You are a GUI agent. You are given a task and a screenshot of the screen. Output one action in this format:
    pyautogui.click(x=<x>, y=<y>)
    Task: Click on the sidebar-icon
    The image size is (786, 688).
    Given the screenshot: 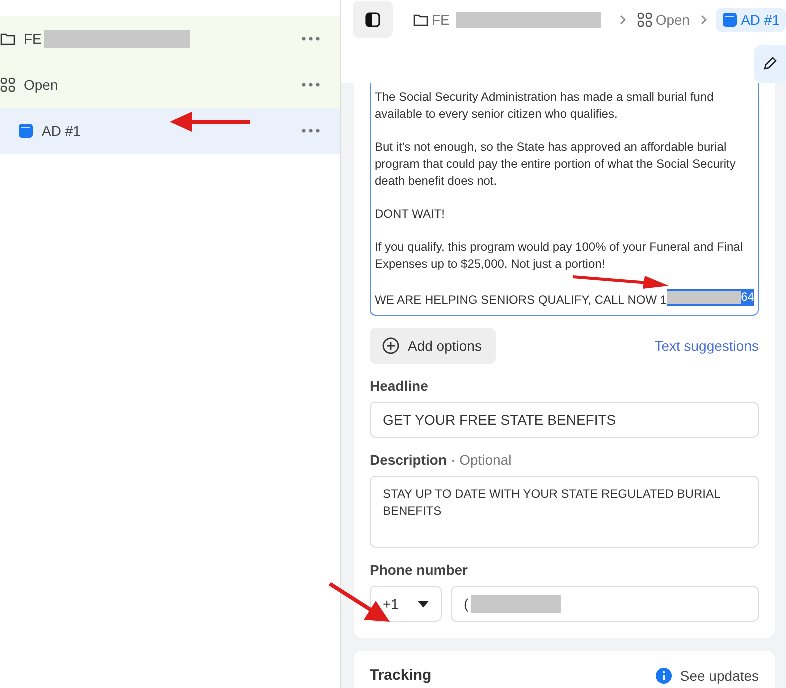 What is the action you would take?
    pyautogui.click(x=372, y=20)
    